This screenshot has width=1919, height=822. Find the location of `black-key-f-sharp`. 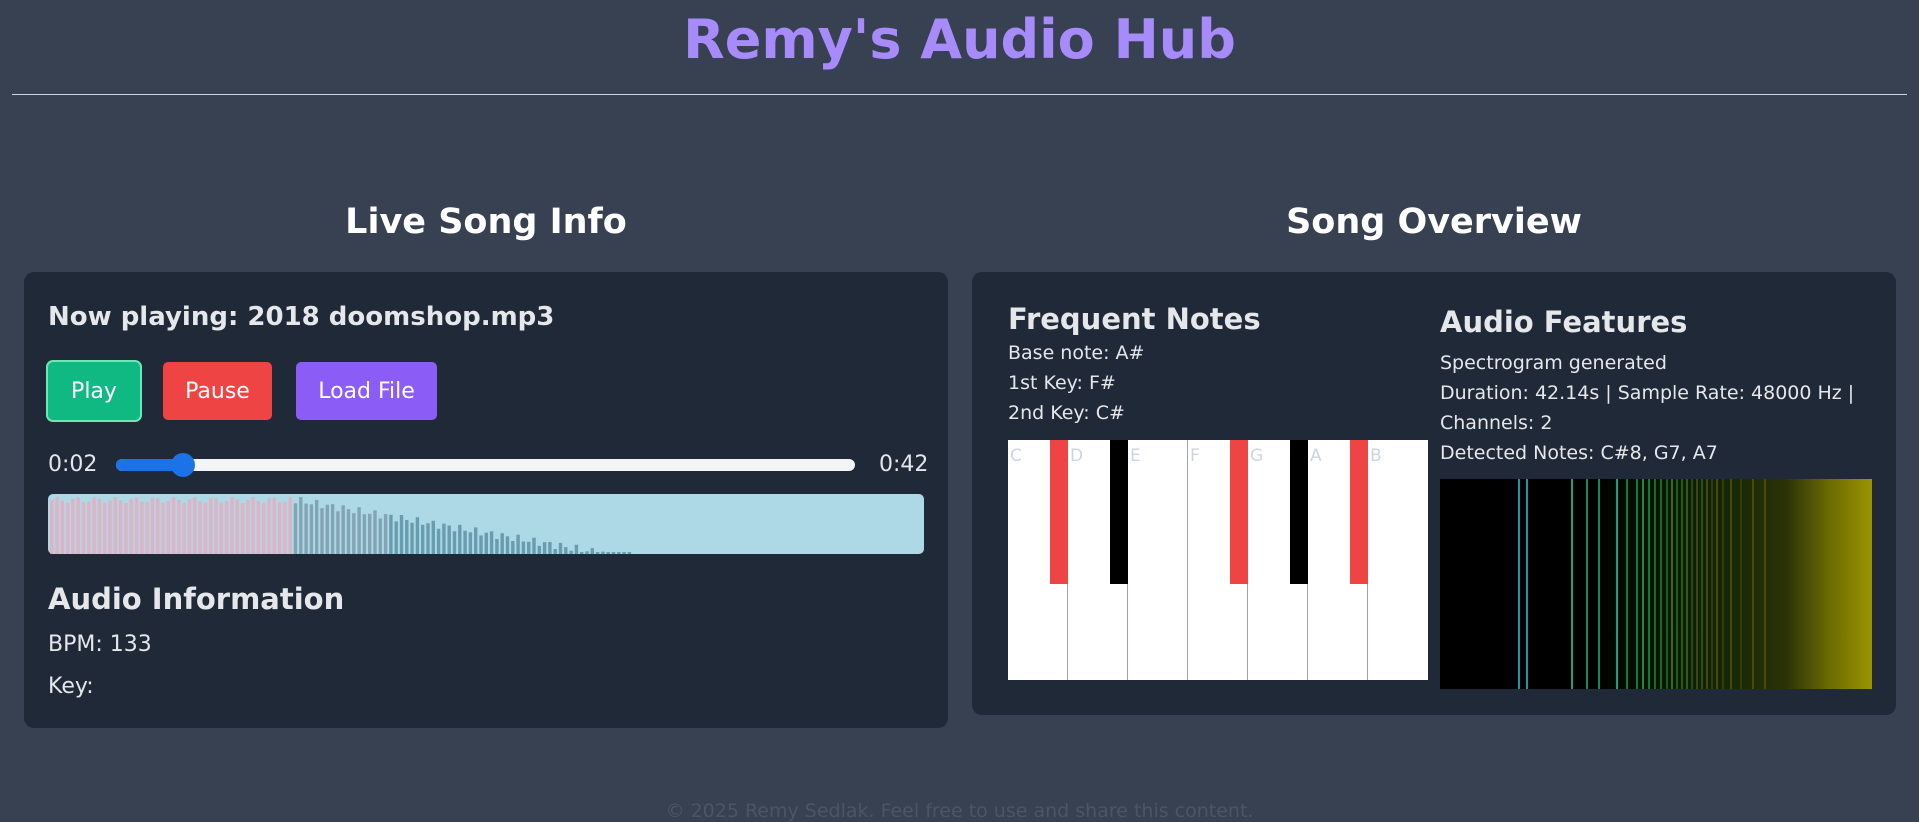

black-key-f-sharp is located at coordinates (1239, 512).